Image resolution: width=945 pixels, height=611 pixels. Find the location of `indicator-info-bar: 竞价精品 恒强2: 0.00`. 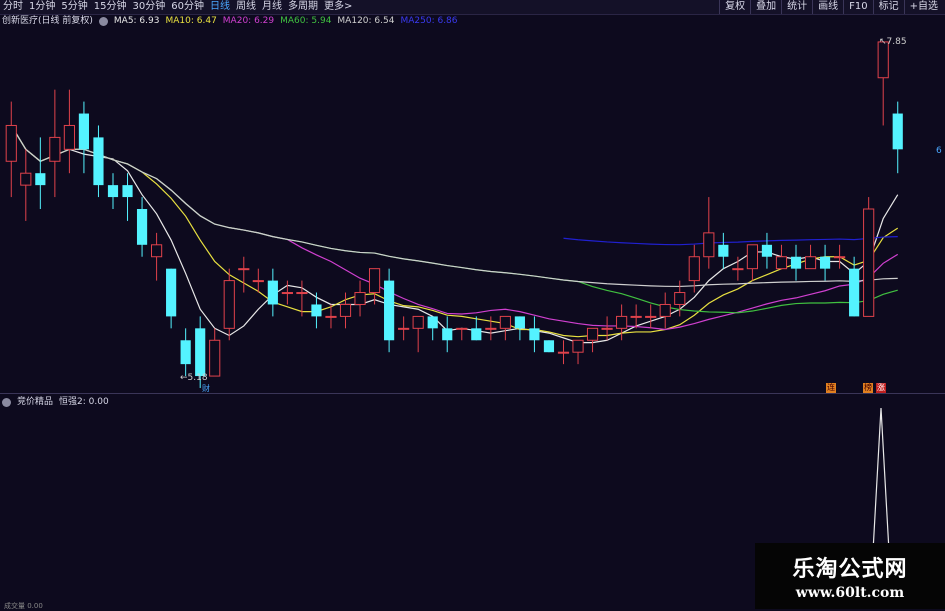

indicator-info-bar: 竞价精品 恒强2: 0.00 is located at coordinates (55, 402).